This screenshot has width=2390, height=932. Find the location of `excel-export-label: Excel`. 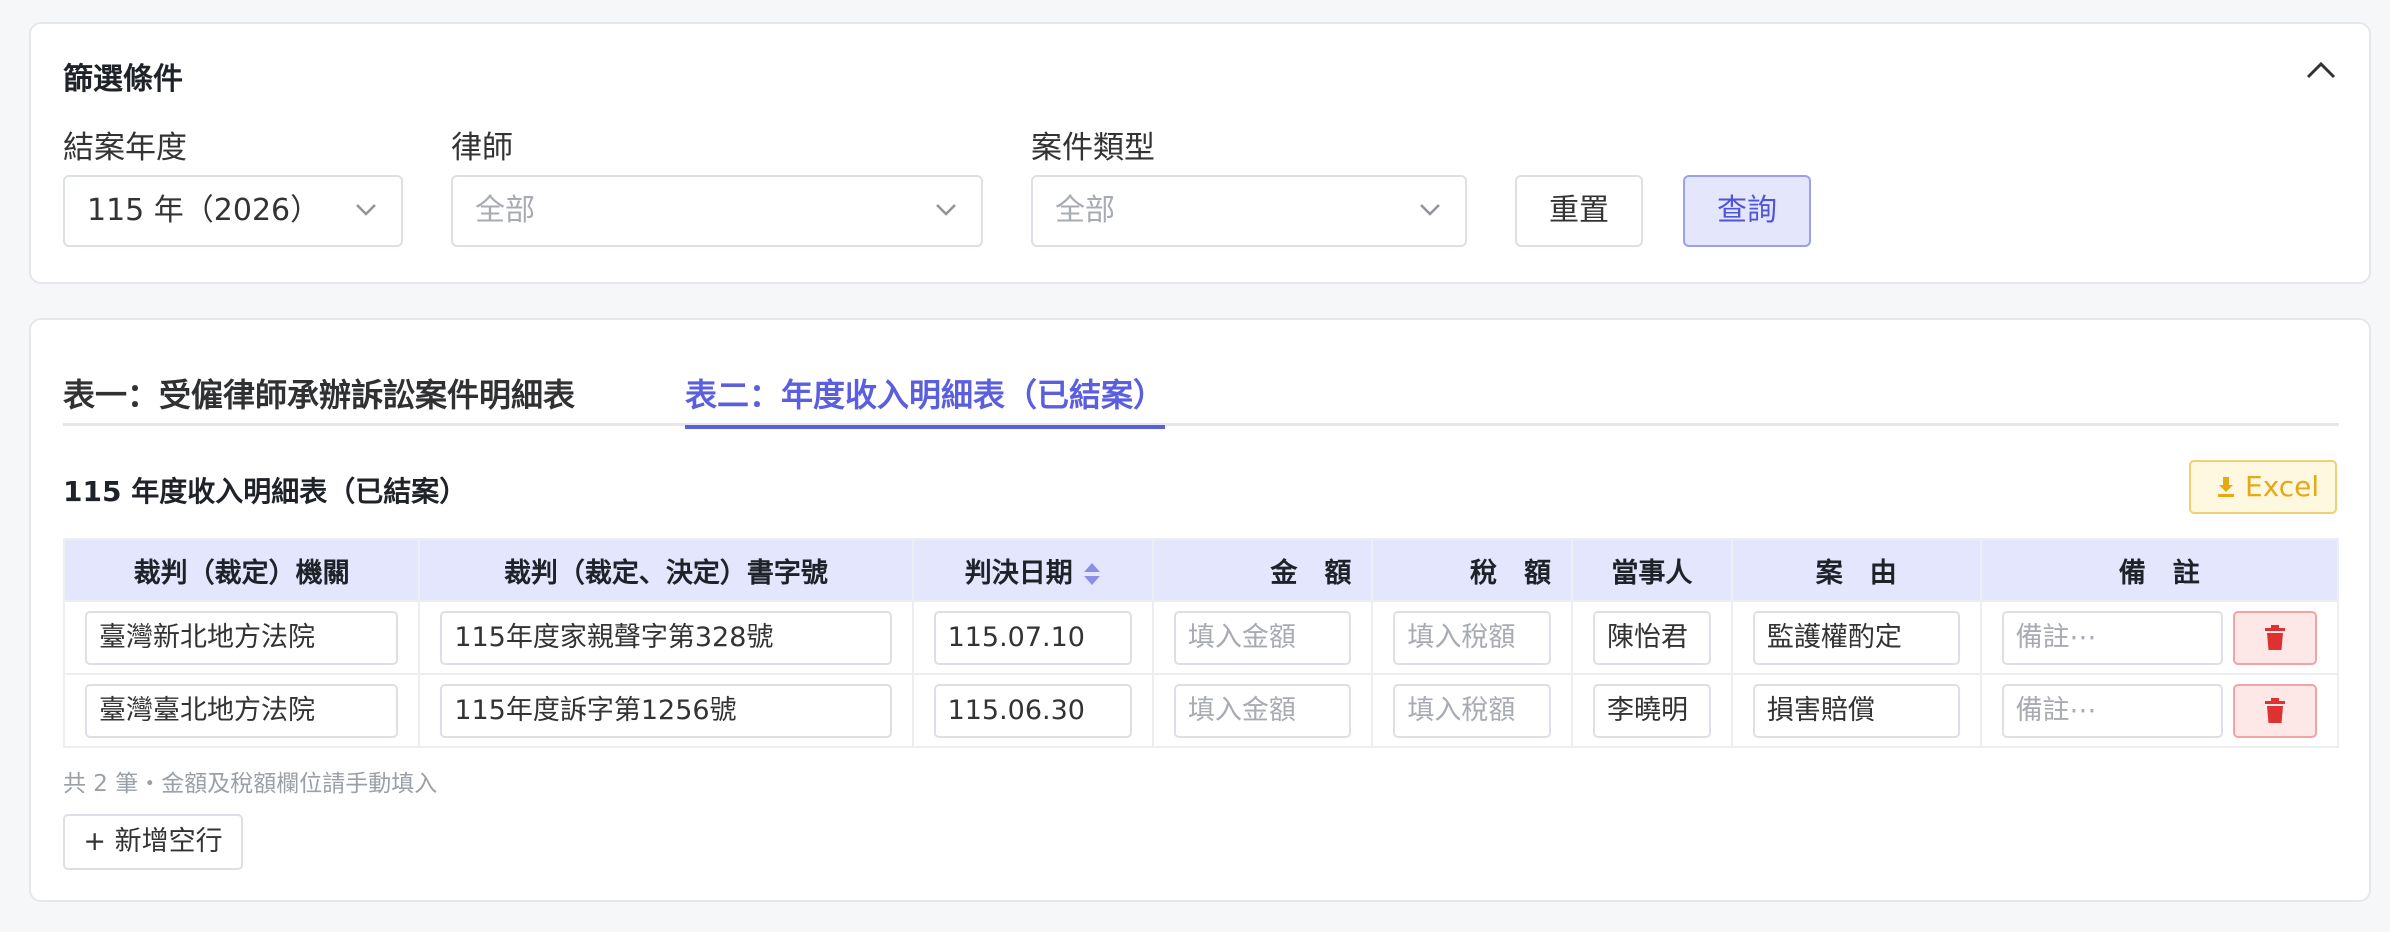

excel-export-label: Excel is located at coordinates (2282, 486).